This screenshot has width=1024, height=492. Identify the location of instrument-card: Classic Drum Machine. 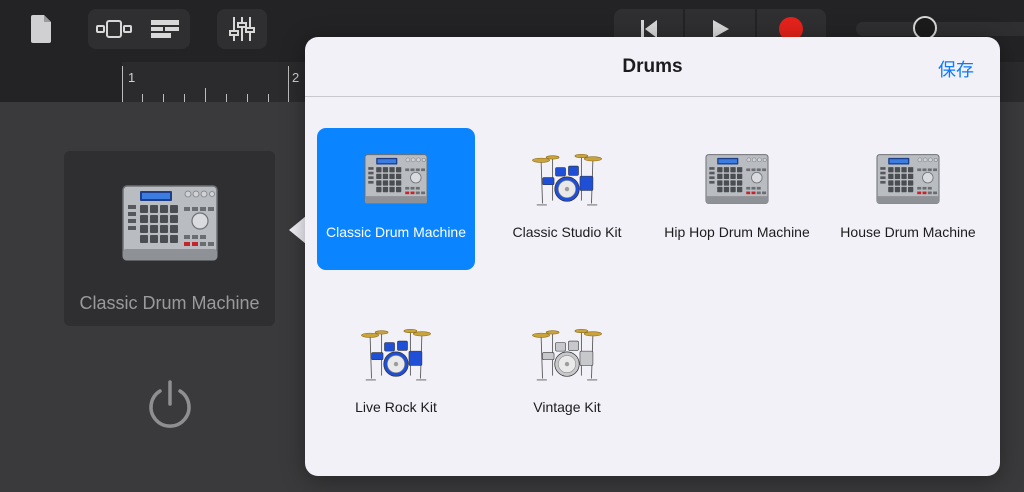
(169, 238).